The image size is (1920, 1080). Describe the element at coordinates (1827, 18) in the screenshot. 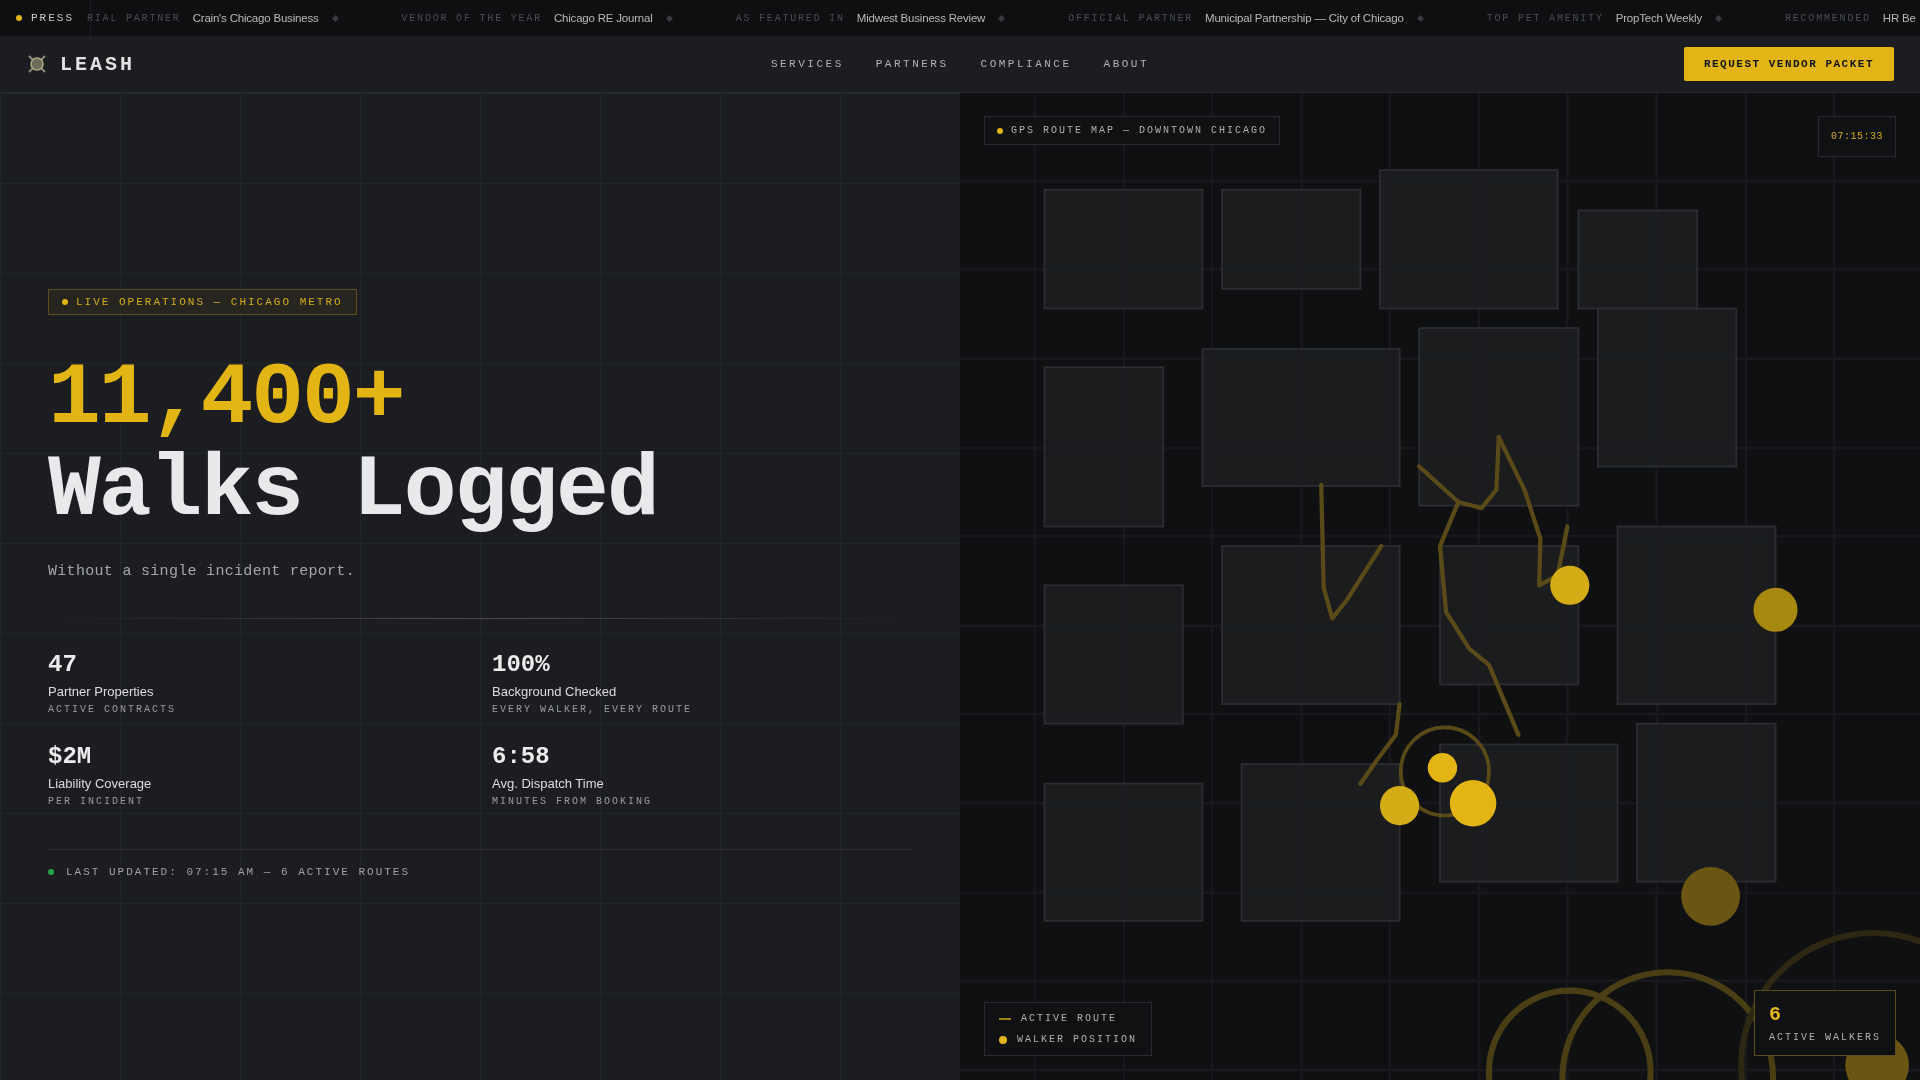

I see `press-tag: RECOMMENDED` at that location.